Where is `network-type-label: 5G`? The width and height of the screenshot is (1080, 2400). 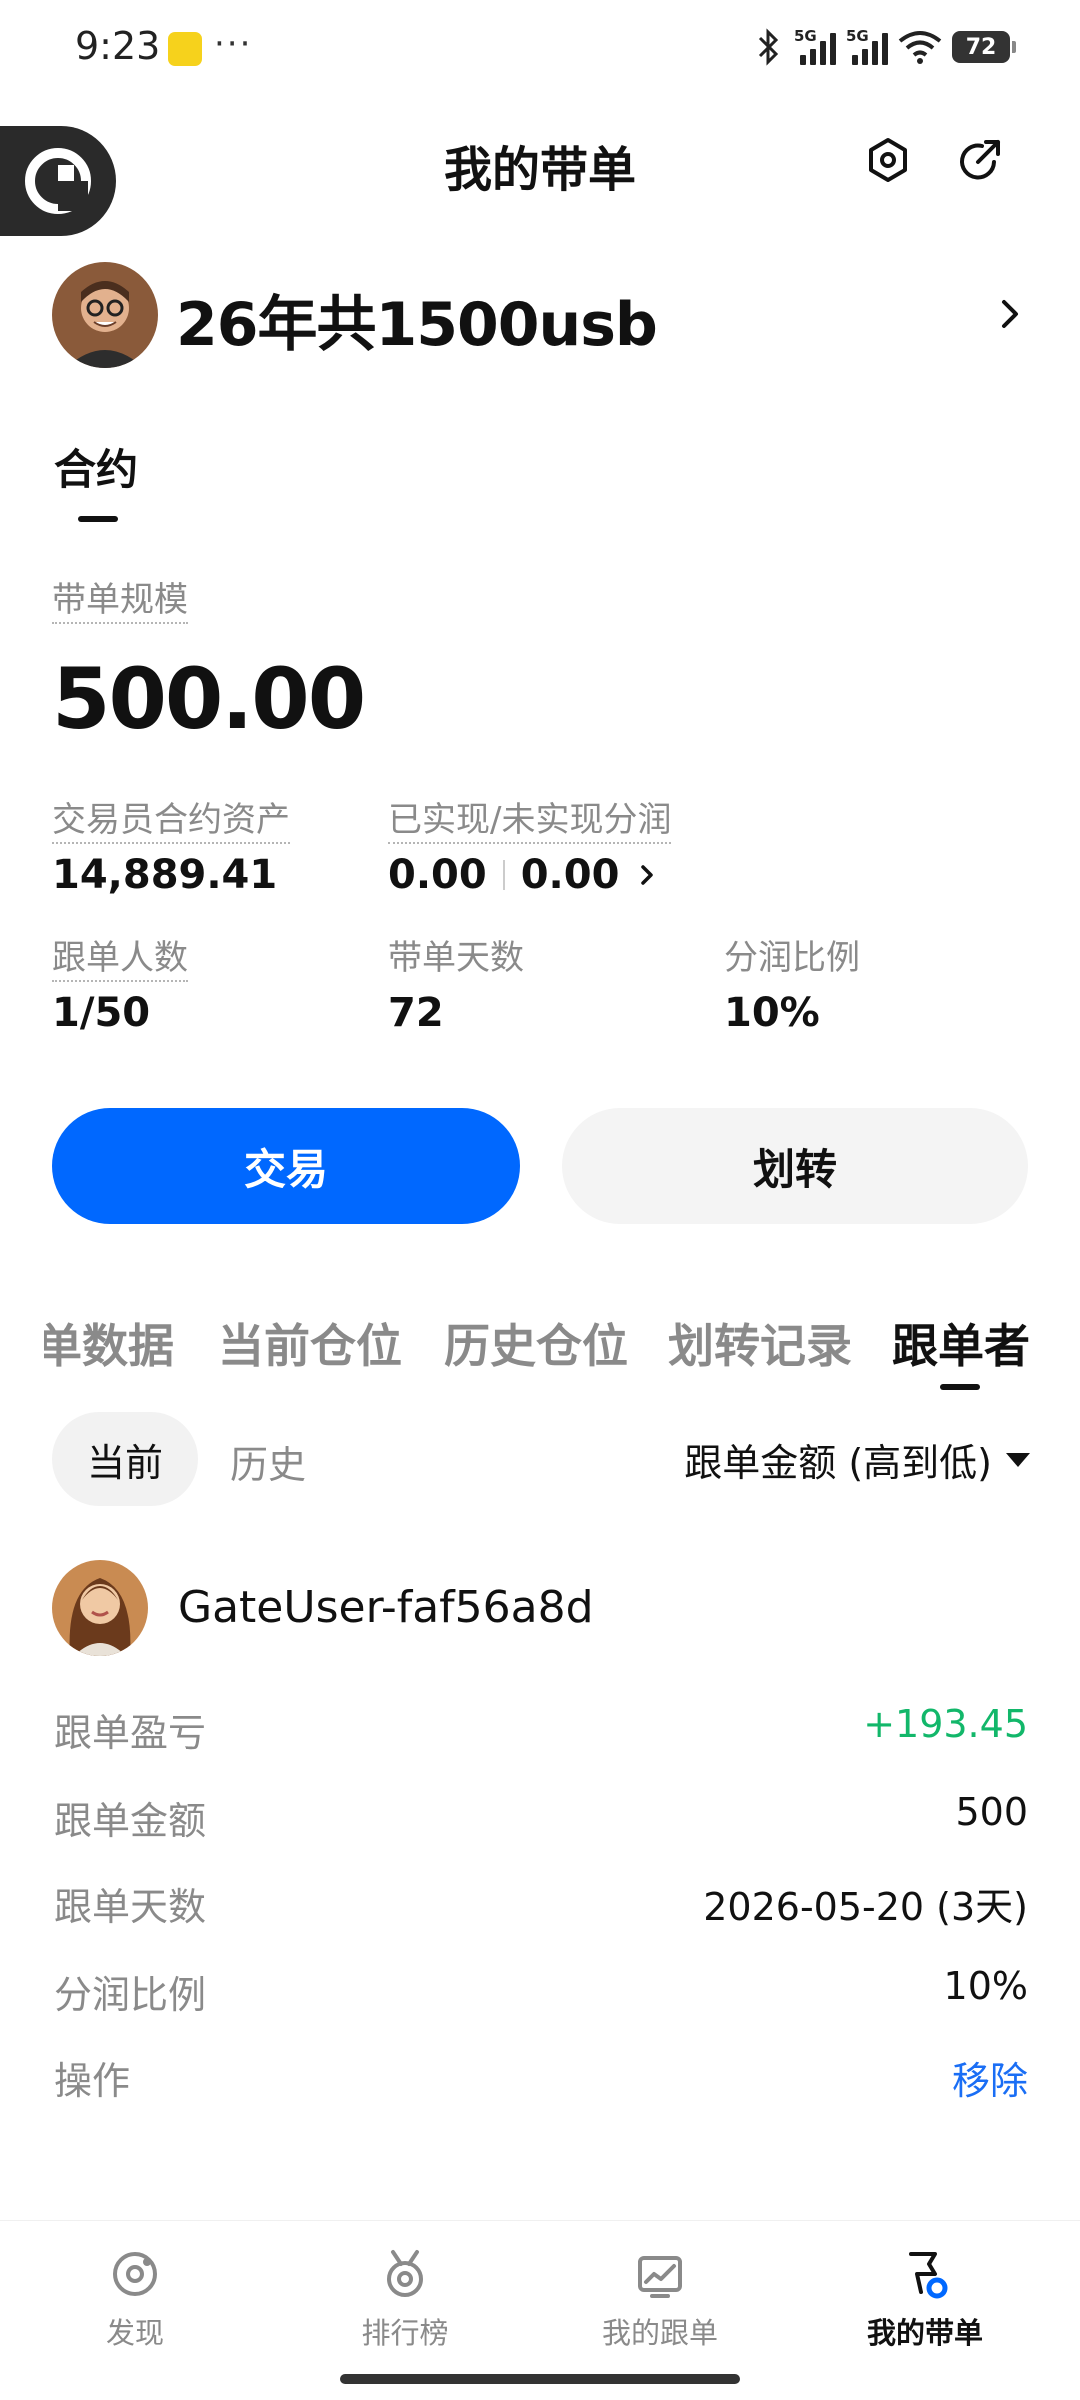
network-type-label: 5G is located at coordinates (805, 36).